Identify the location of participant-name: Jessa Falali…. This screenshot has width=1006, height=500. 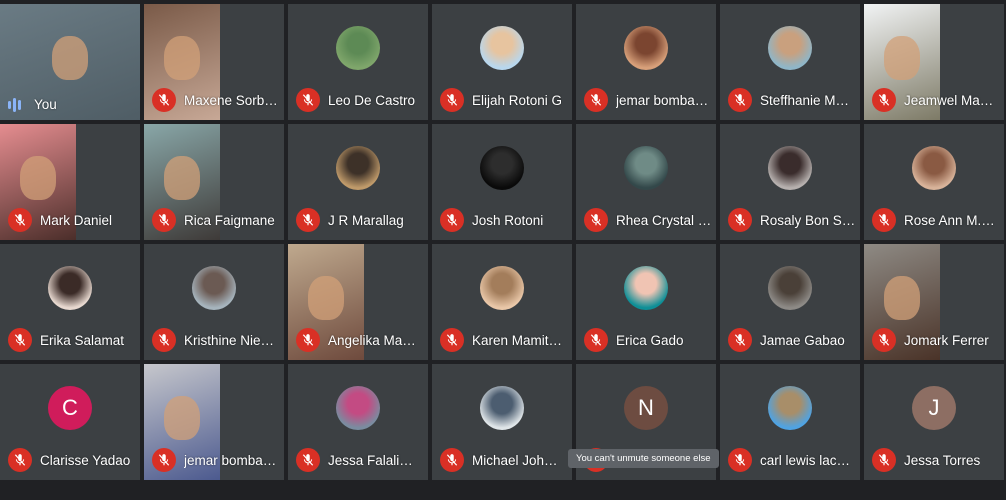
(370, 460).